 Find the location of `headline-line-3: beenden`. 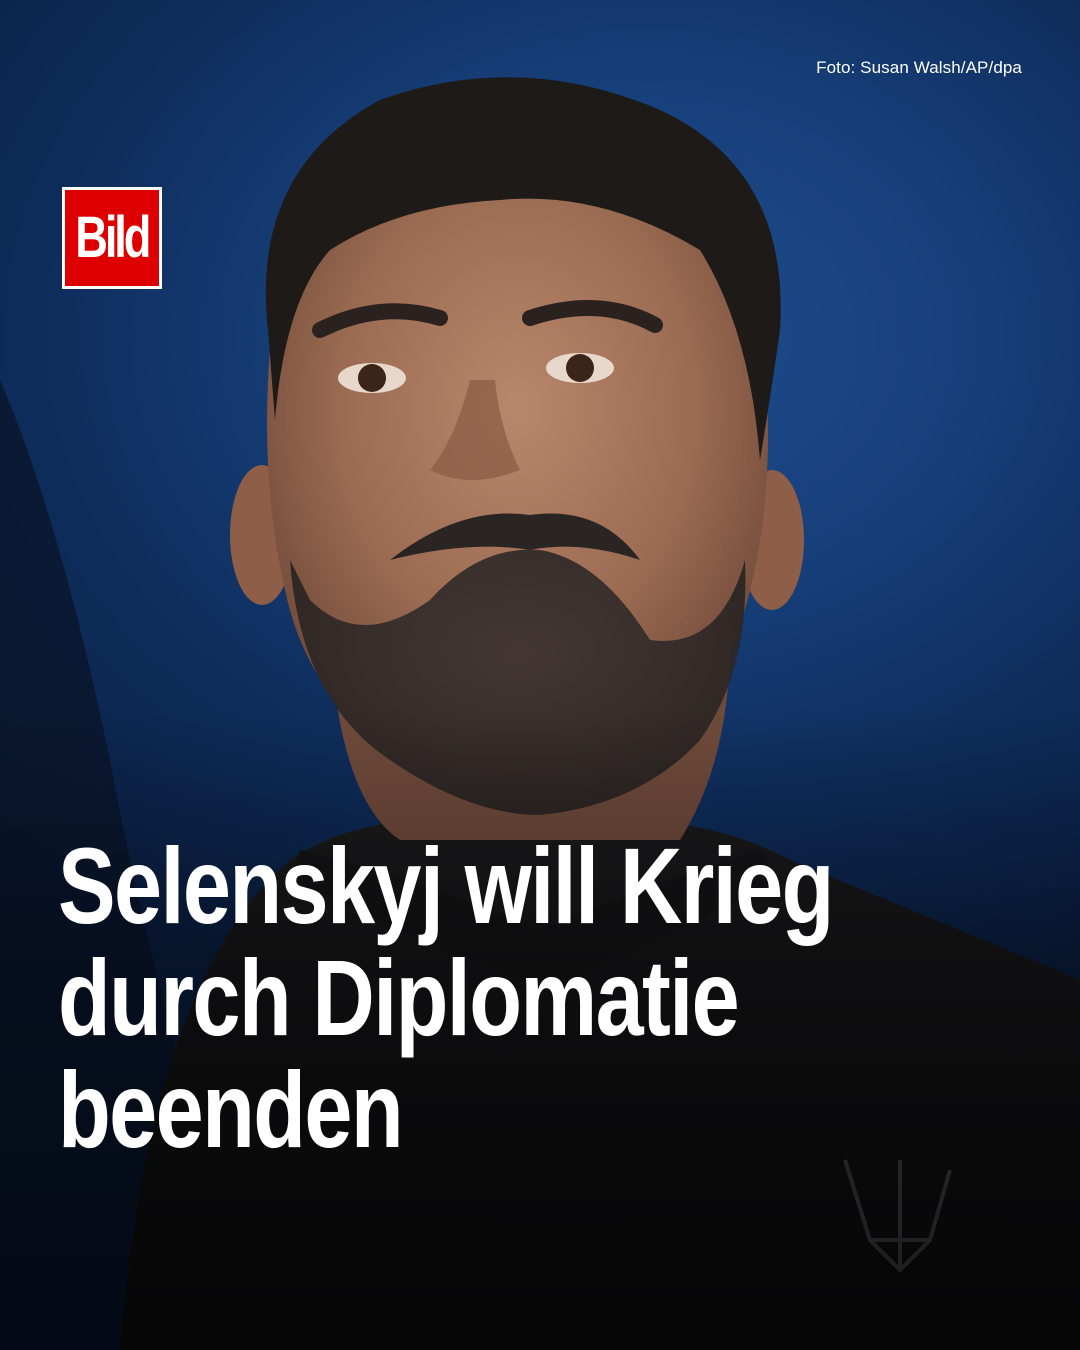

headline-line-3: beenden is located at coordinates (231, 1109).